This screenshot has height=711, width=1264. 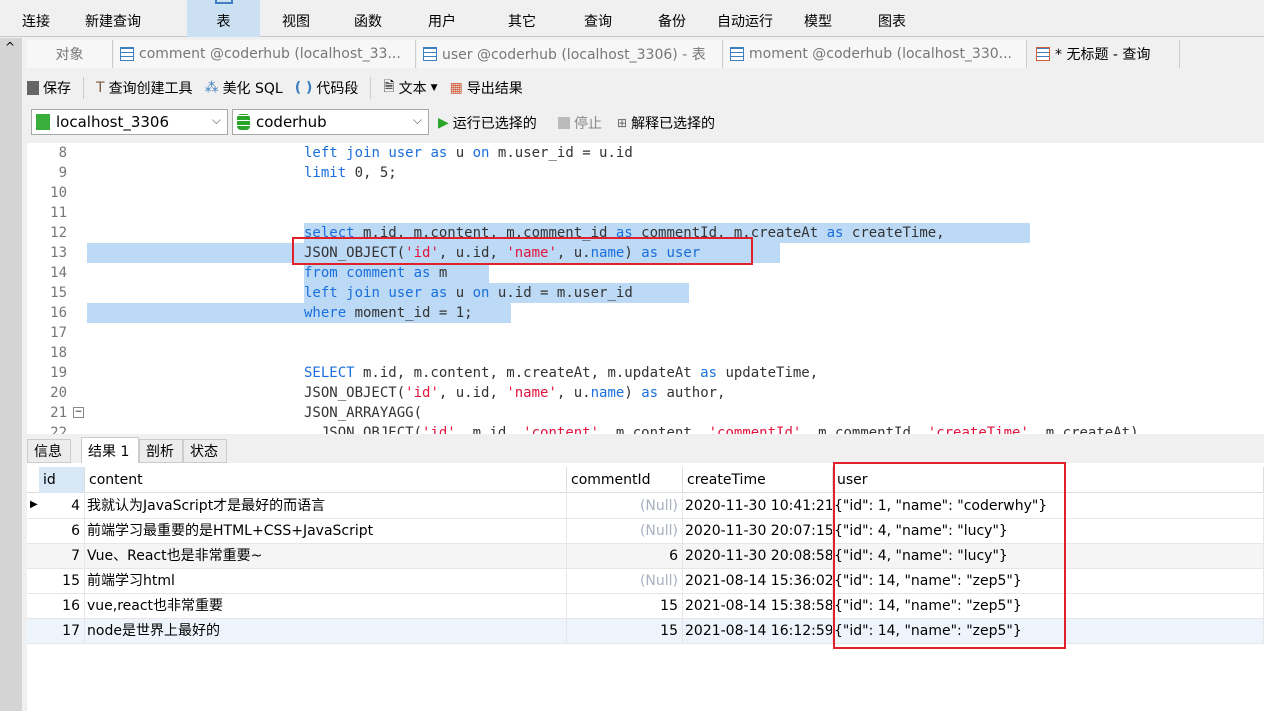 I want to click on ribbon-model-button: 模型, so click(x=818, y=18).